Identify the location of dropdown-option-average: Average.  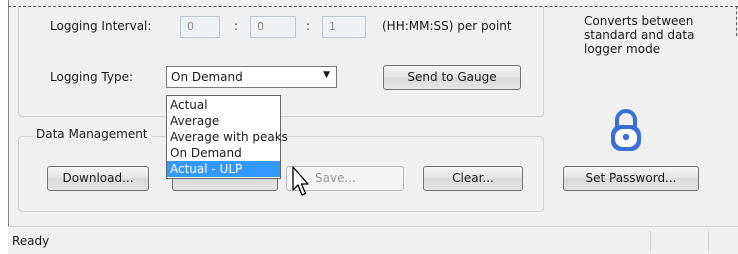
(223, 121).